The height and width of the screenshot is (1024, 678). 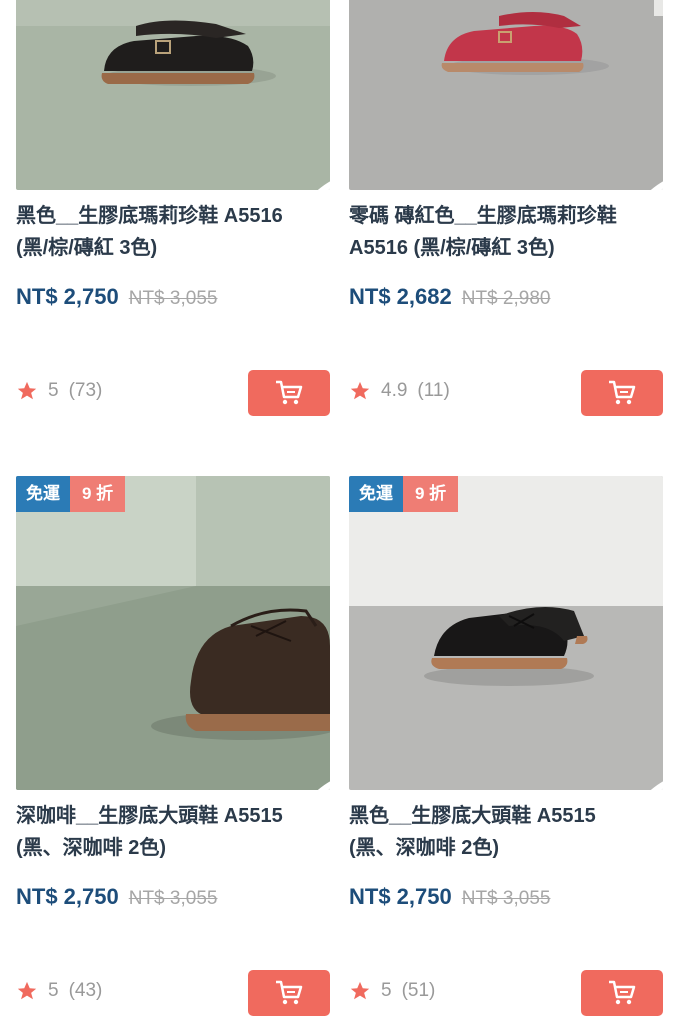 I want to click on product-title-line: 黑色__生膠底瑪莉珍鞋 A5516, so click(x=149, y=216).